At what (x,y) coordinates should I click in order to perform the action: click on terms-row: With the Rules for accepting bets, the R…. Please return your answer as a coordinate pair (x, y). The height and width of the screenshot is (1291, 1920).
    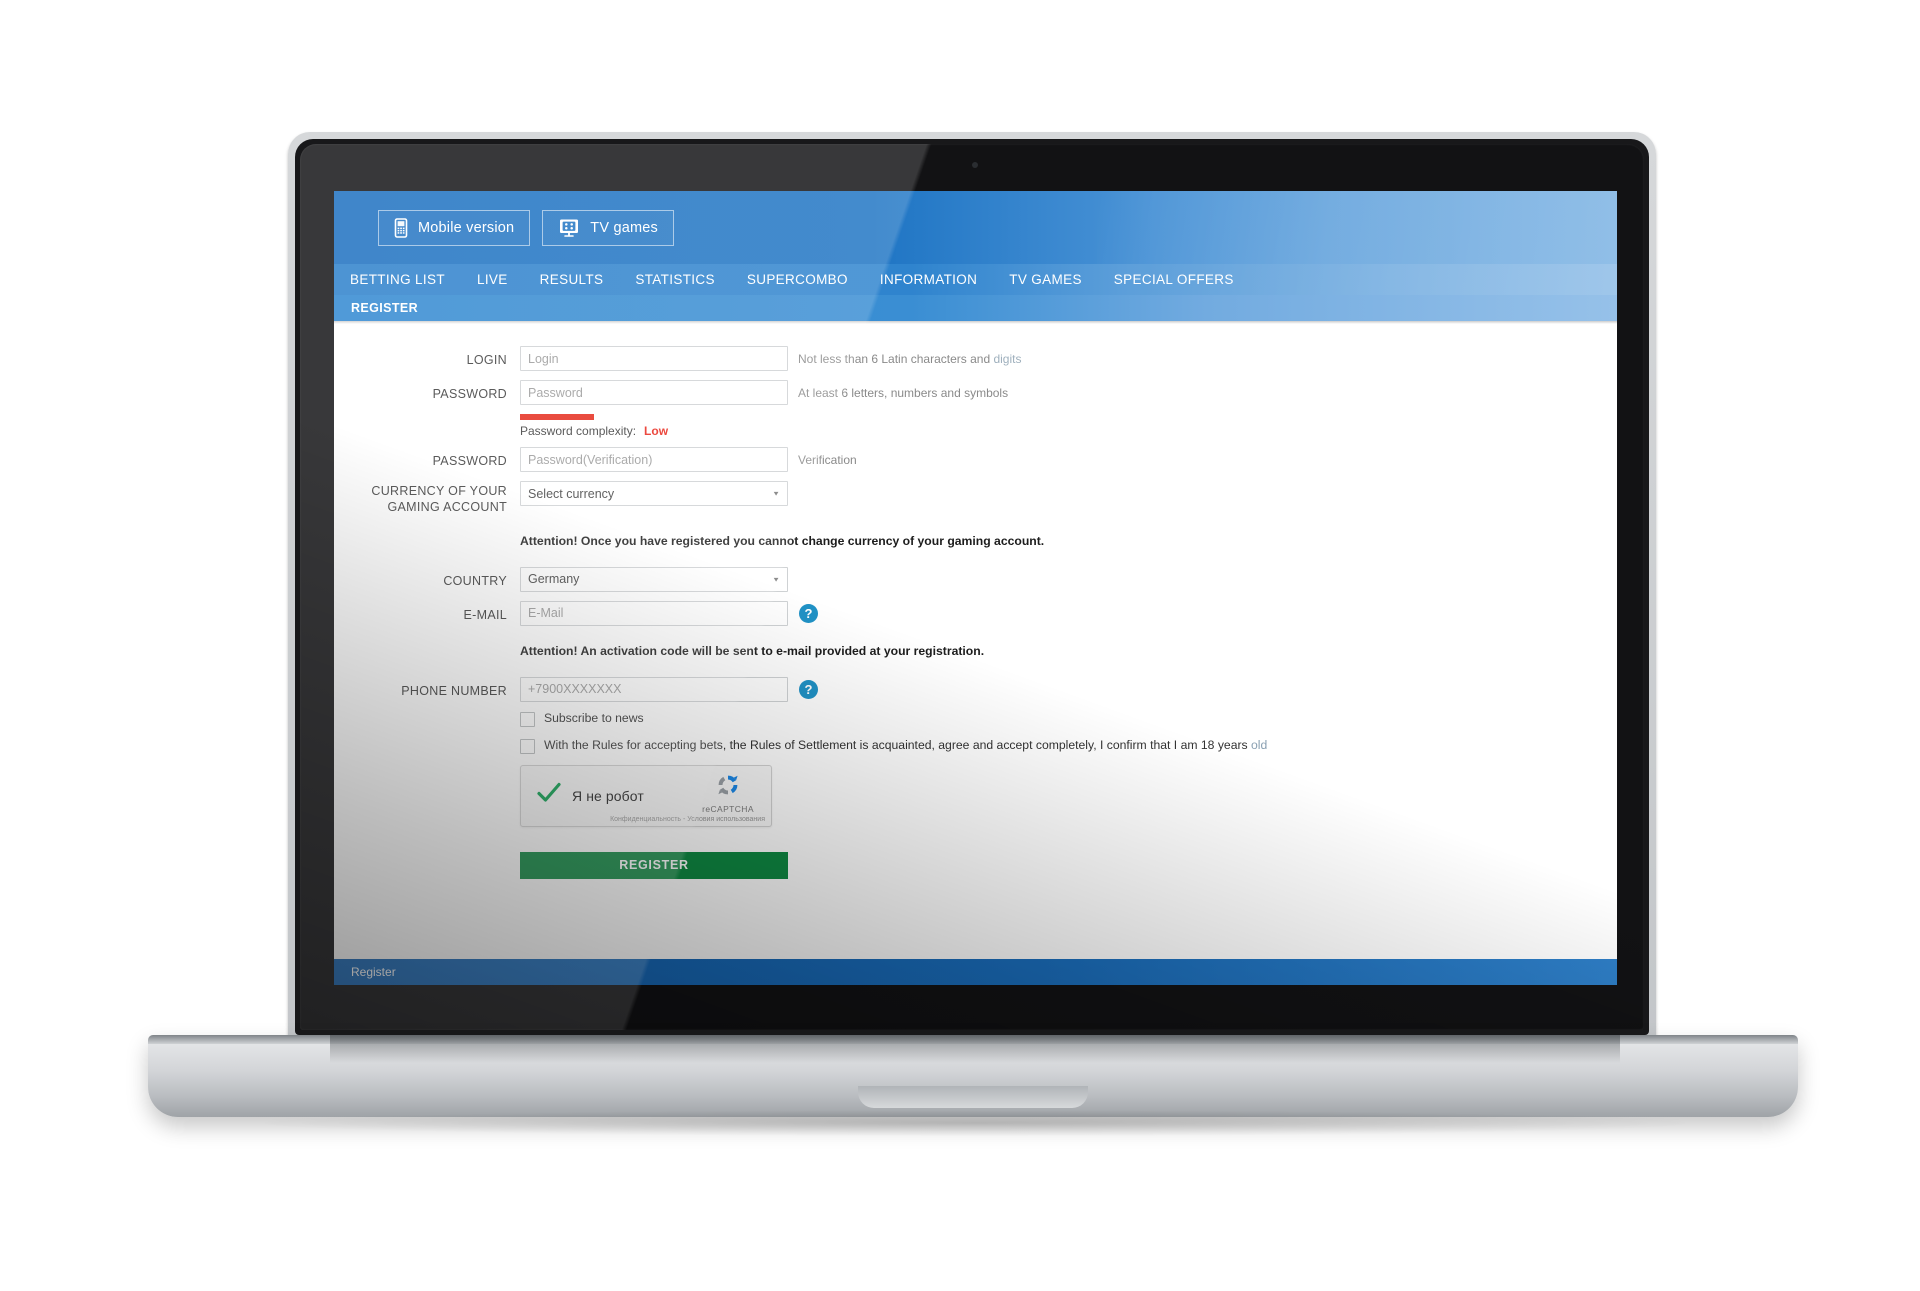
    Looking at the image, I should click on (893, 746).